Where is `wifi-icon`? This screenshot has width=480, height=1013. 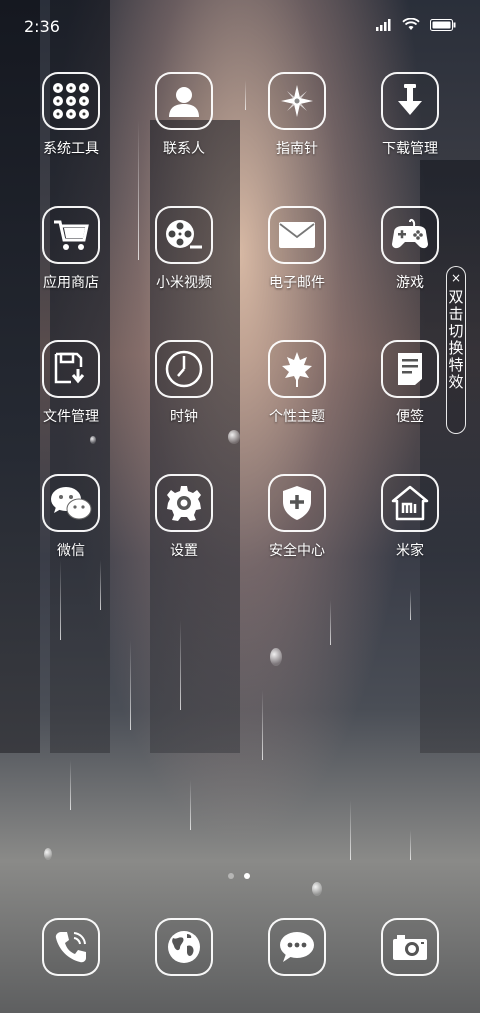 wifi-icon is located at coordinates (411, 24).